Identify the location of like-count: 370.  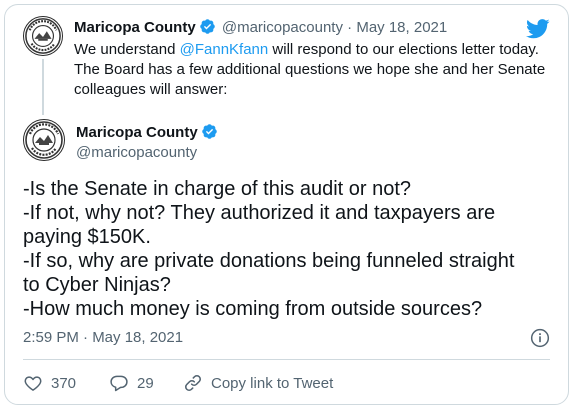
(64, 383).